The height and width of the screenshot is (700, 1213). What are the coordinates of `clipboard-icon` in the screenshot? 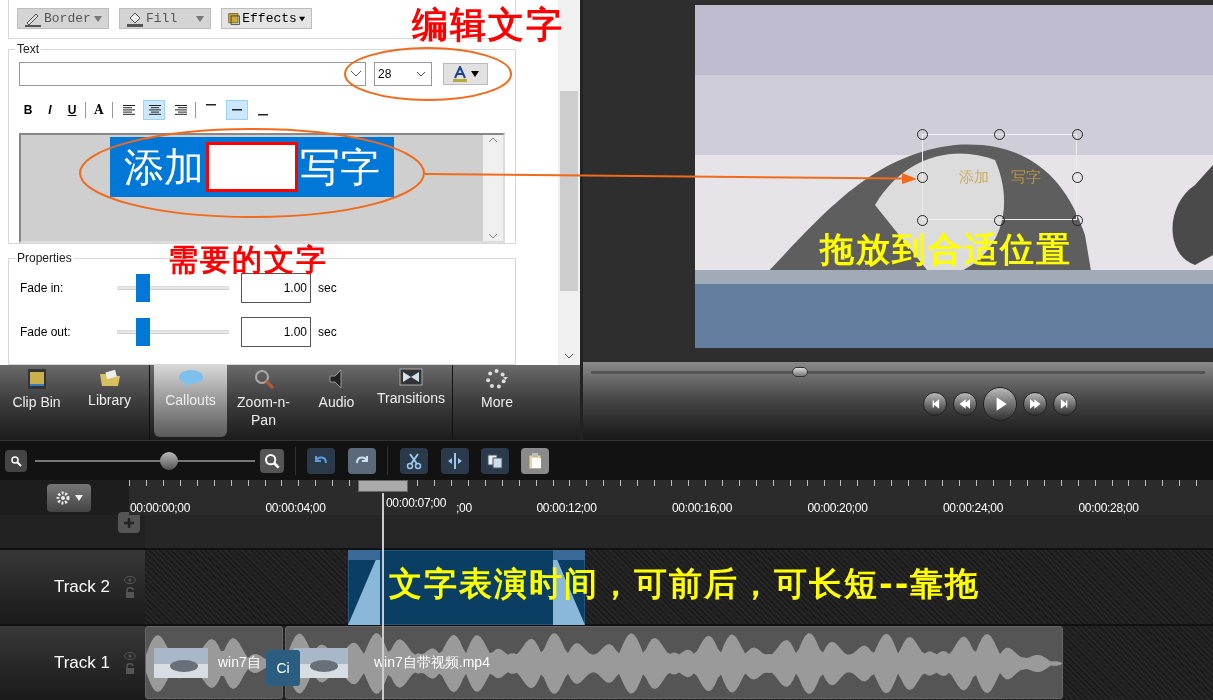 It's located at (535, 460).